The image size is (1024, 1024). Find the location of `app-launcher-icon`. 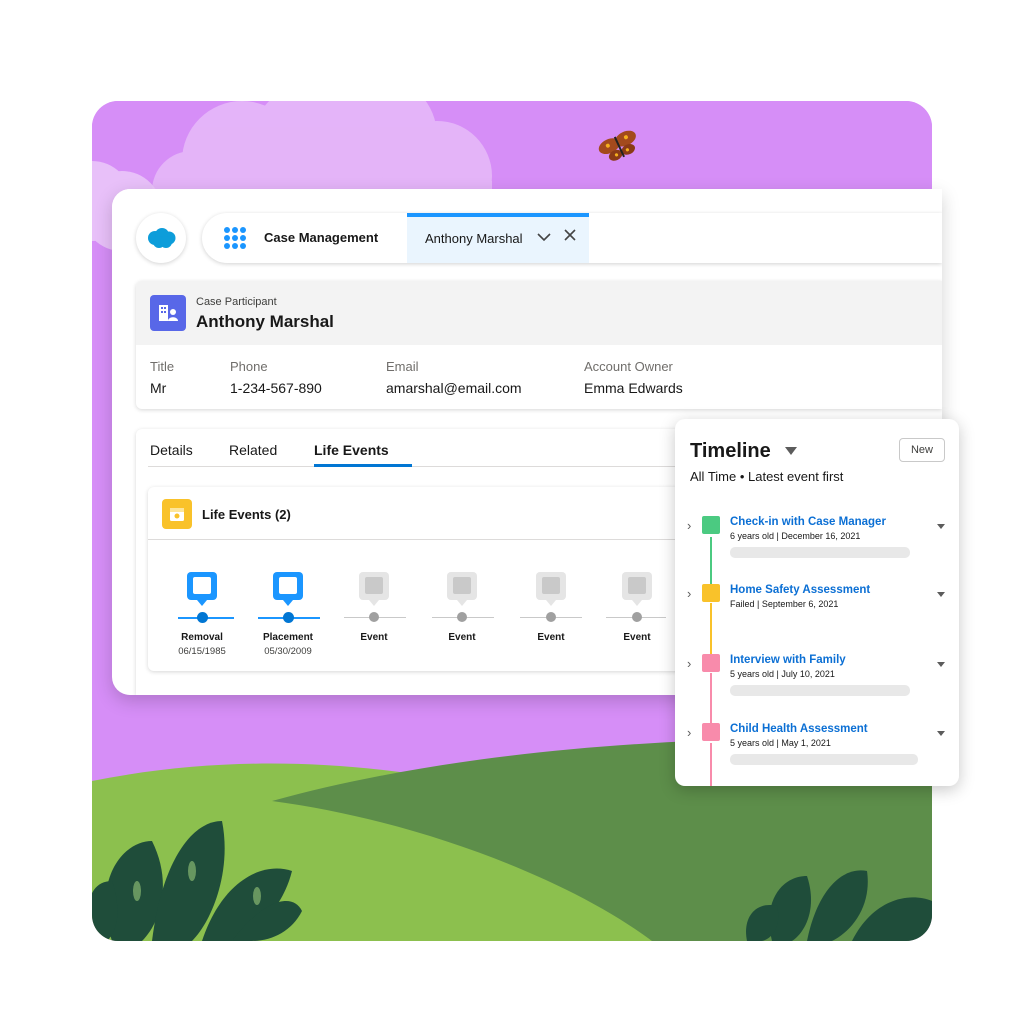

app-launcher-icon is located at coordinates (235, 238).